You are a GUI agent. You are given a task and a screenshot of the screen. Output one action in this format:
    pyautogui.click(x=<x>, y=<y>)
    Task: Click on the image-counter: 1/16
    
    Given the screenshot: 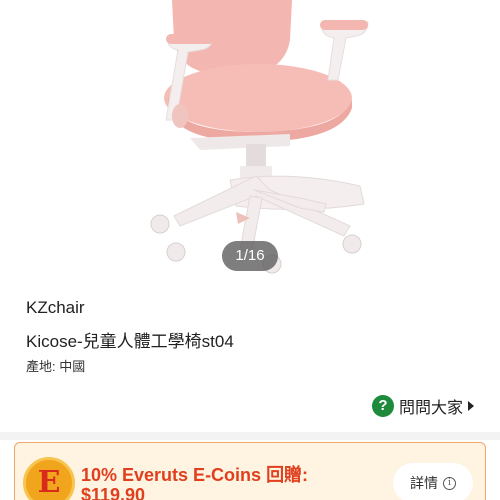 What is the action you would take?
    pyautogui.click(x=250, y=256)
    